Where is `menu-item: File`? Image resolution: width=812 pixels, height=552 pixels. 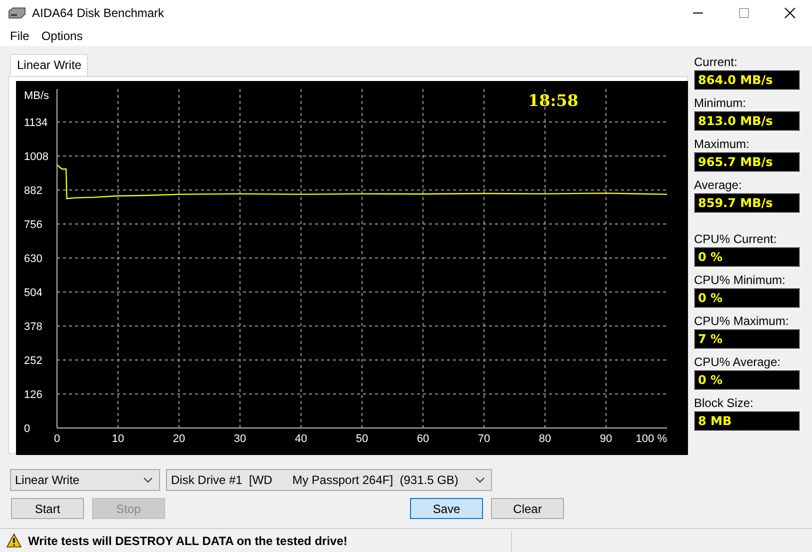
menu-item: File is located at coordinates (20, 36).